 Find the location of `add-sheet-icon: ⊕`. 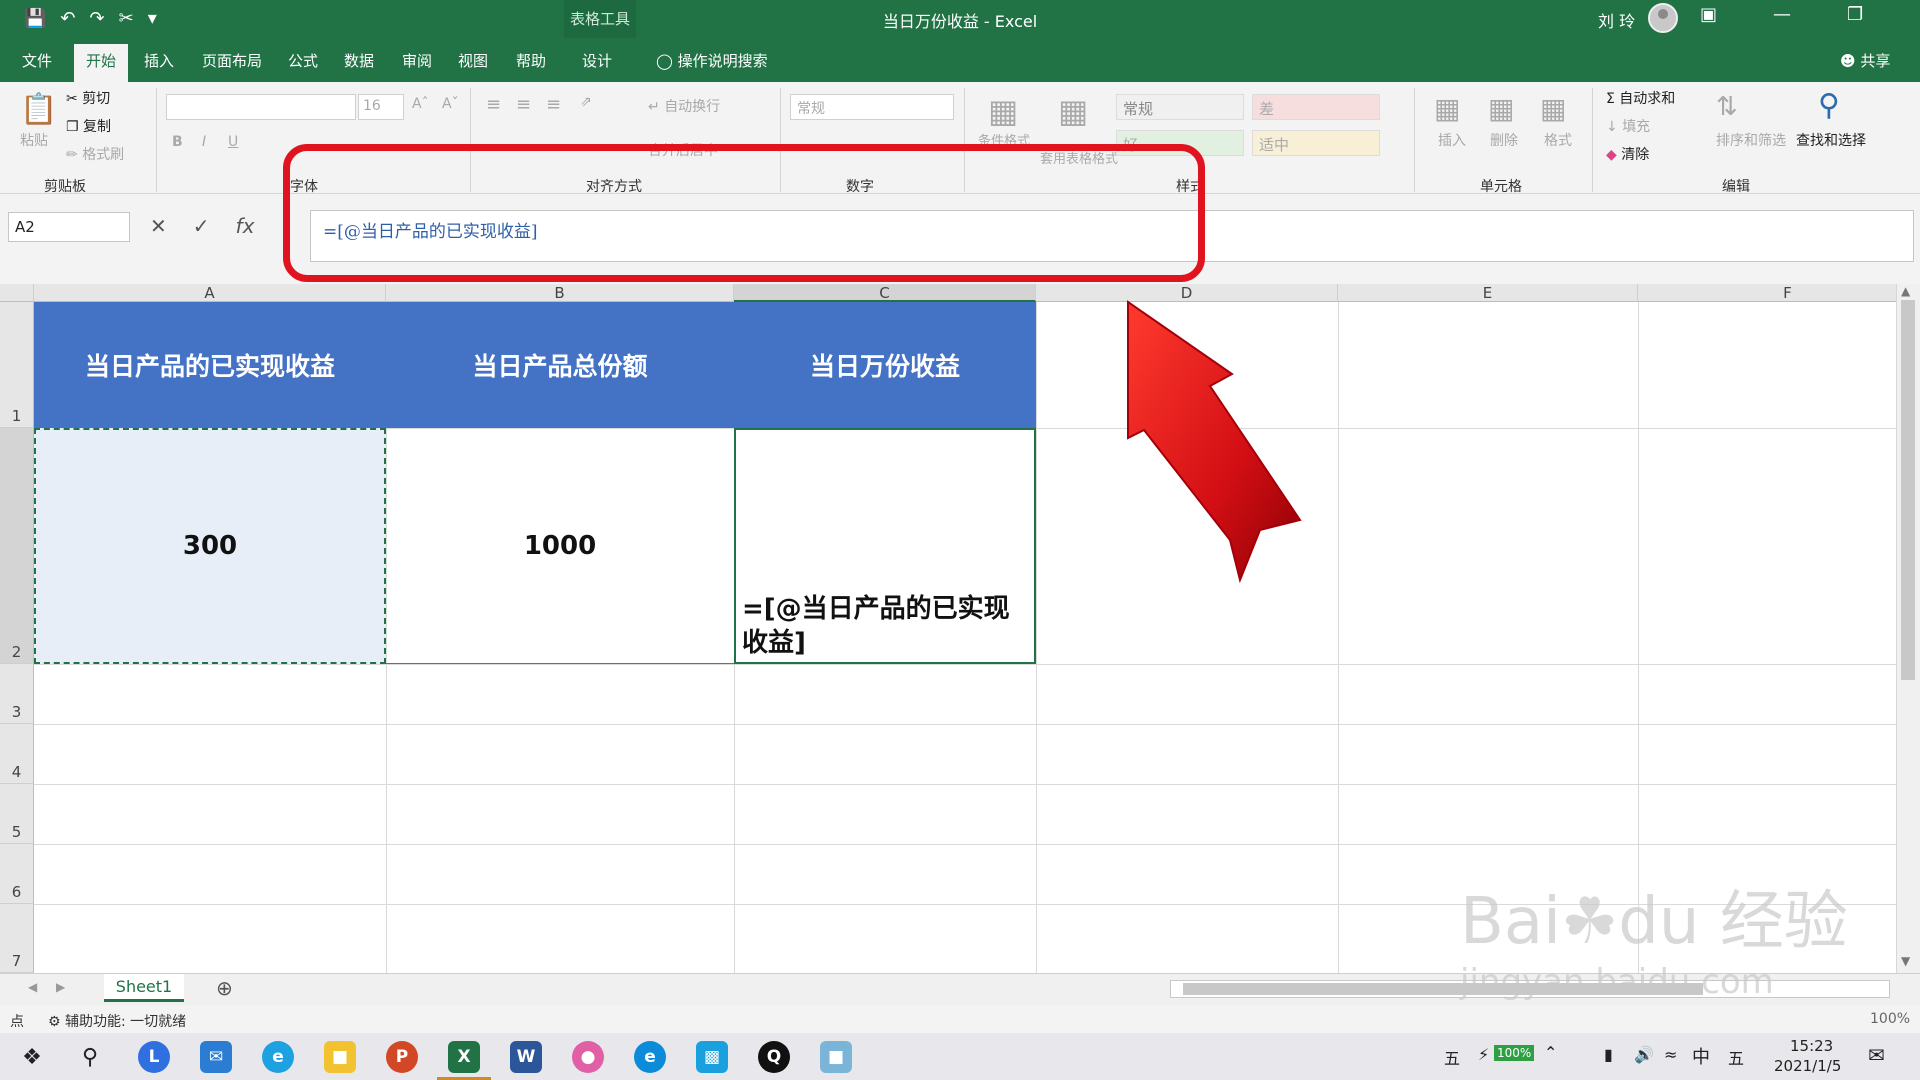

add-sheet-icon: ⊕ is located at coordinates (224, 988).